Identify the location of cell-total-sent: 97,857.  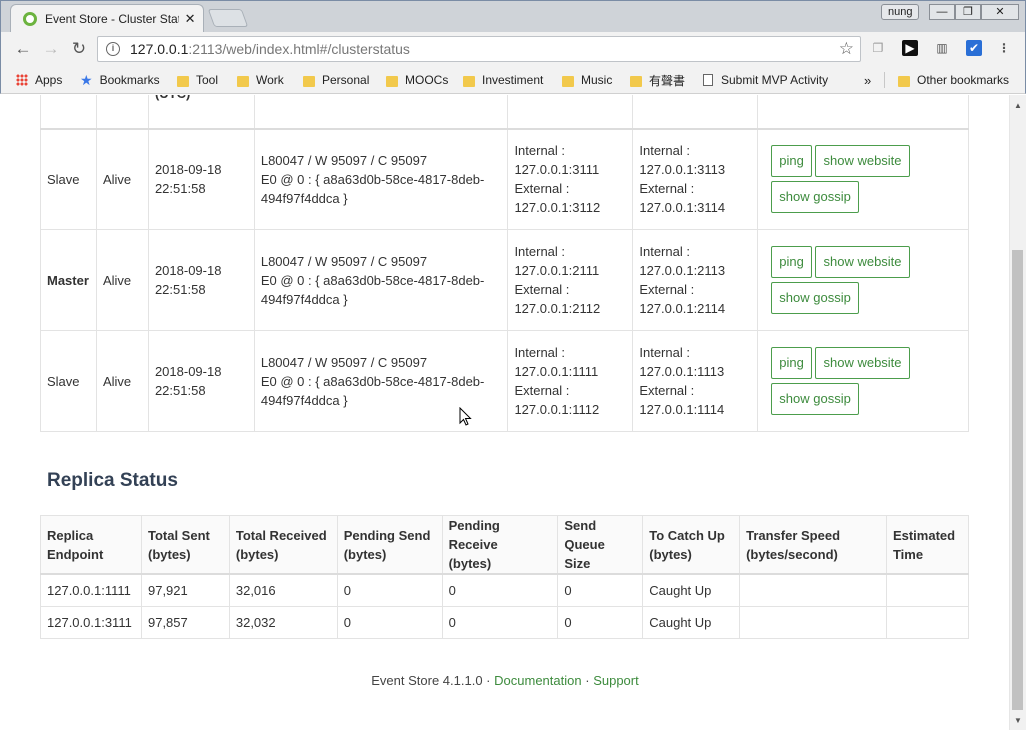
(185, 622).